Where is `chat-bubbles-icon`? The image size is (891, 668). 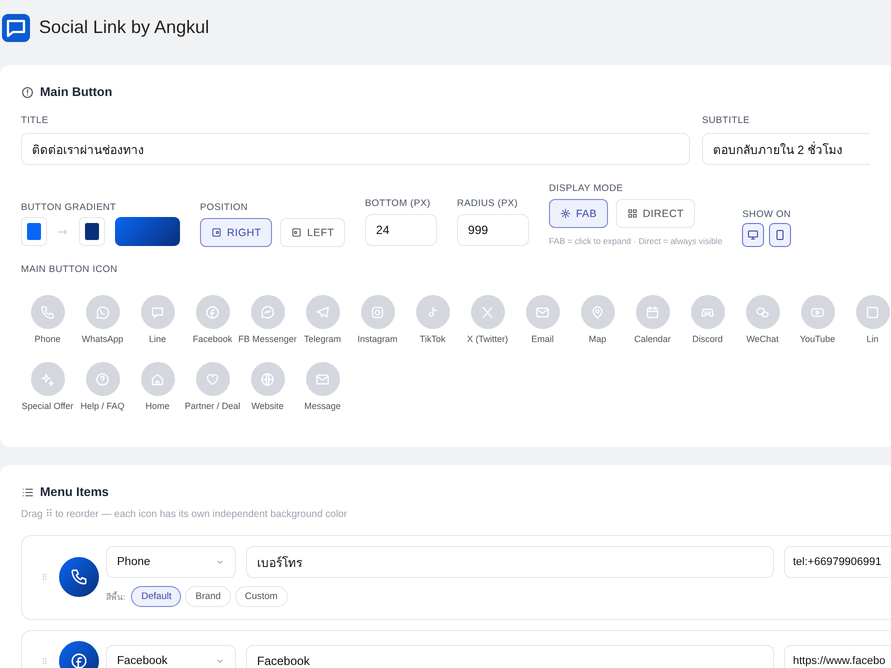
chat-bubbles-icon is located at coordinates (762, 312).